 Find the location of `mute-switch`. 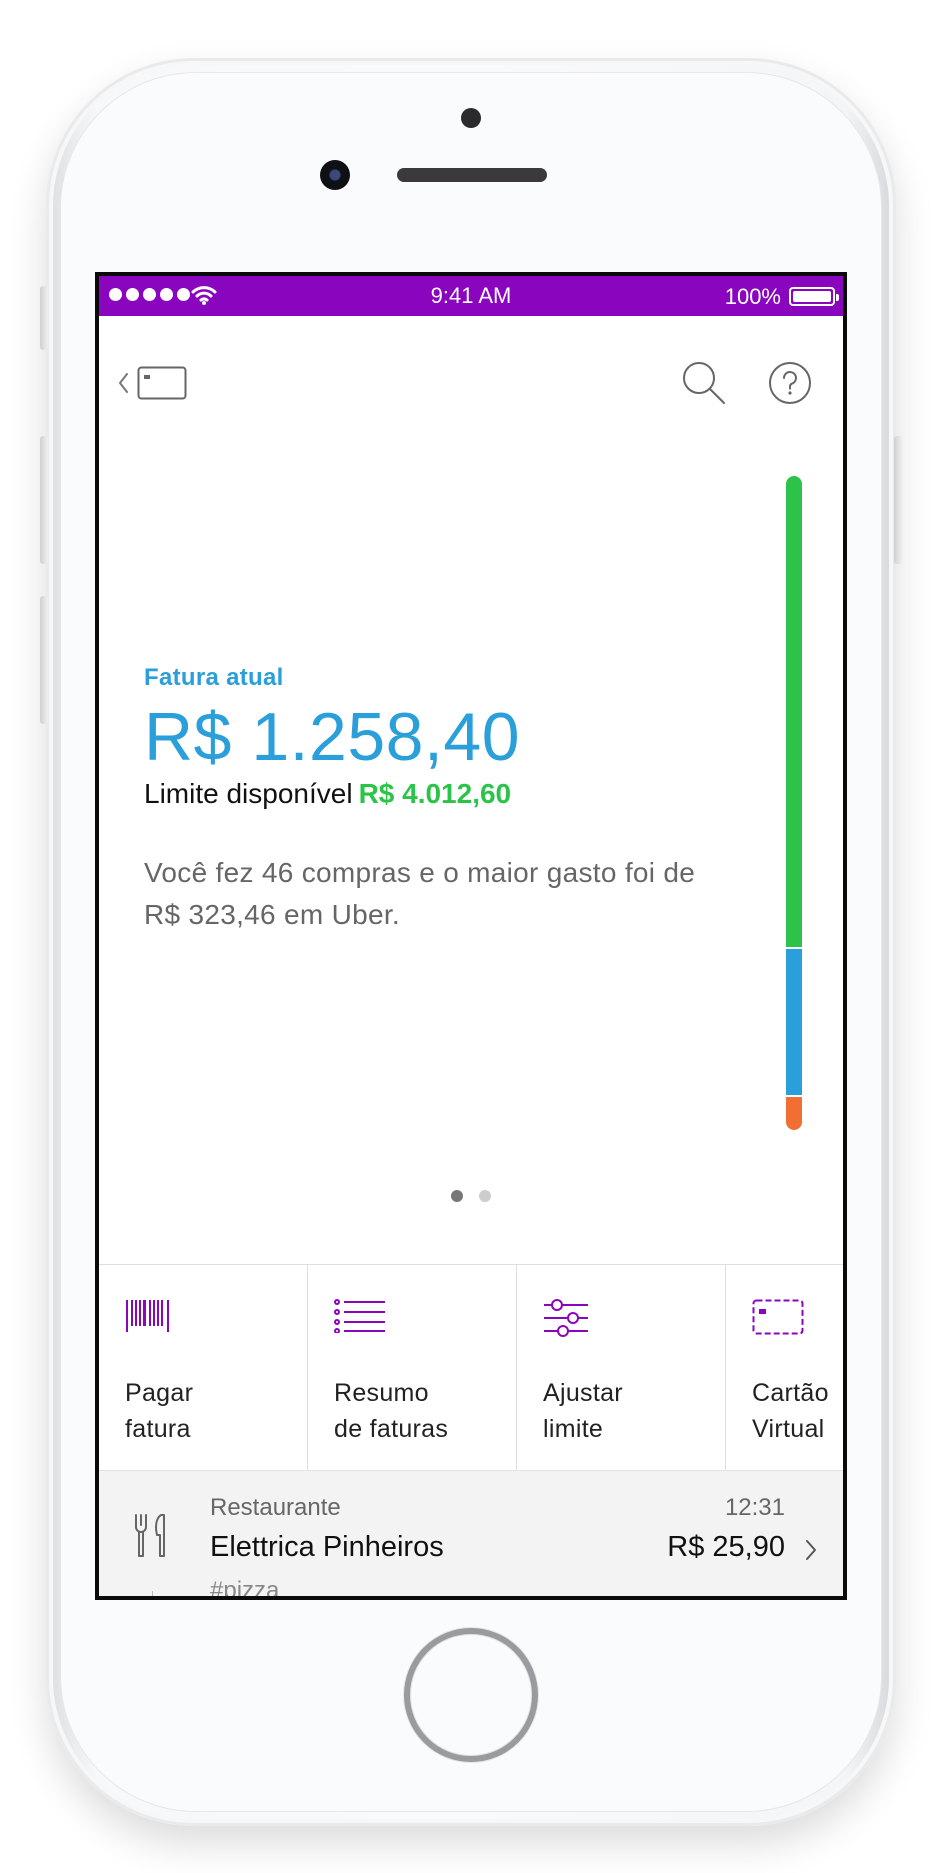

mute-switch is located at coordinates (44, 318).